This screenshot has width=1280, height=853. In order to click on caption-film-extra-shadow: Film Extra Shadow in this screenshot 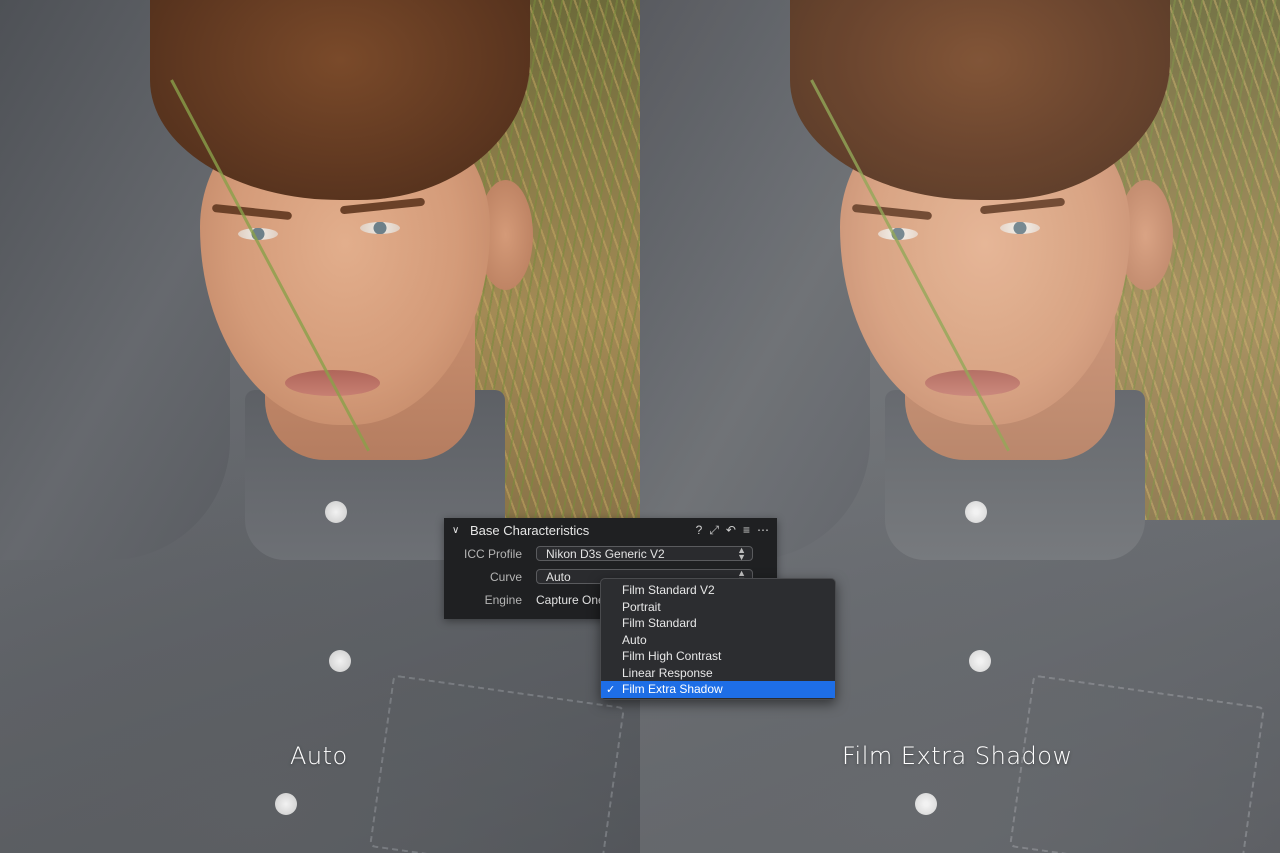, I will do `click(957, 756)`.